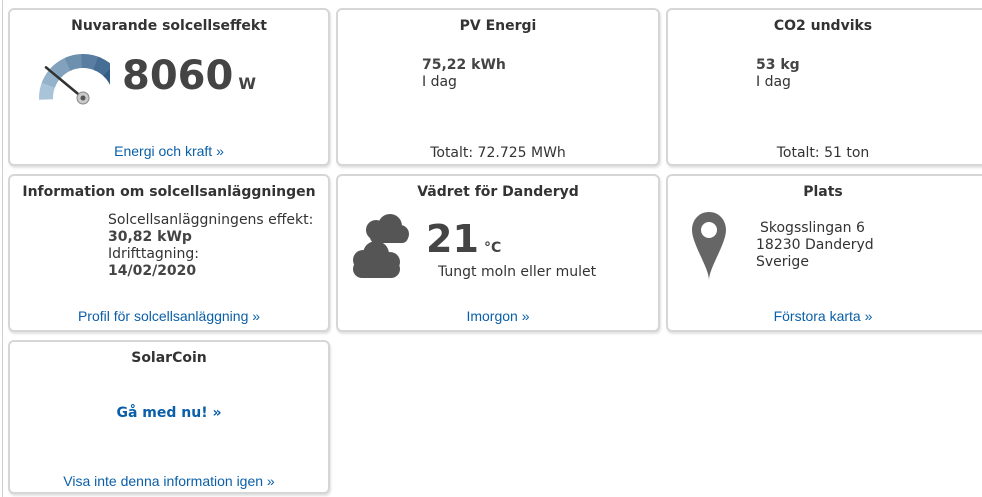  Describe the element at coordinates (169, 151) in the screenshot. I see `energy-and-power-link: Energi och kraft »` at that location.